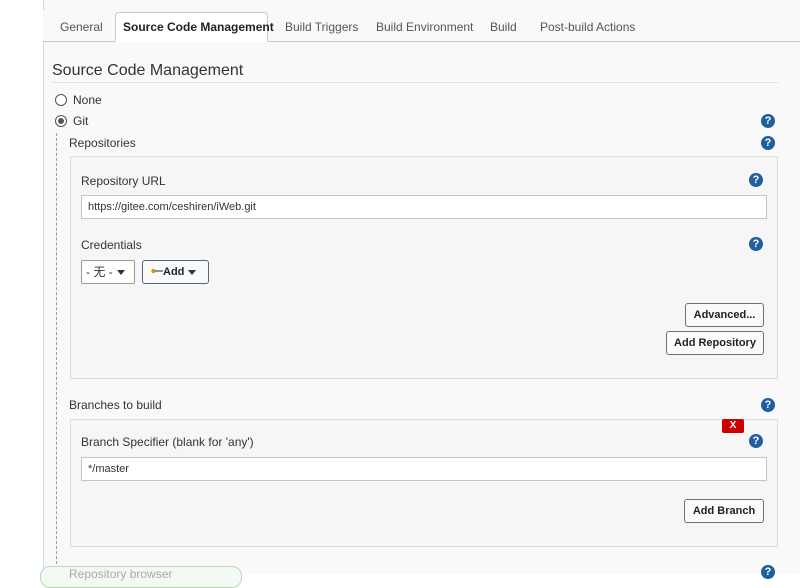 The image size is (800, 588). What do you see at coordinates (768, 121) in the screenshot?
I see `git-help-icon: ?` at bounding box center [768, 121].